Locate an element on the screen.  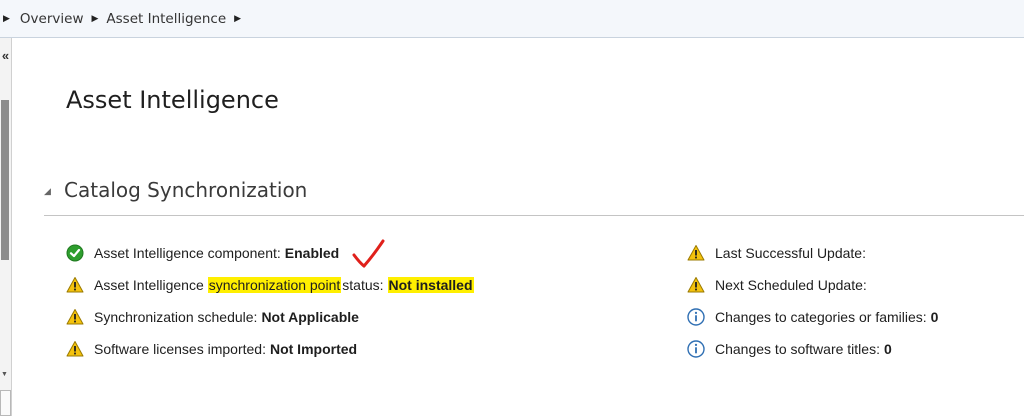
navigation-pane-collapsed: « ▼ is located at coordinates (6, 227).